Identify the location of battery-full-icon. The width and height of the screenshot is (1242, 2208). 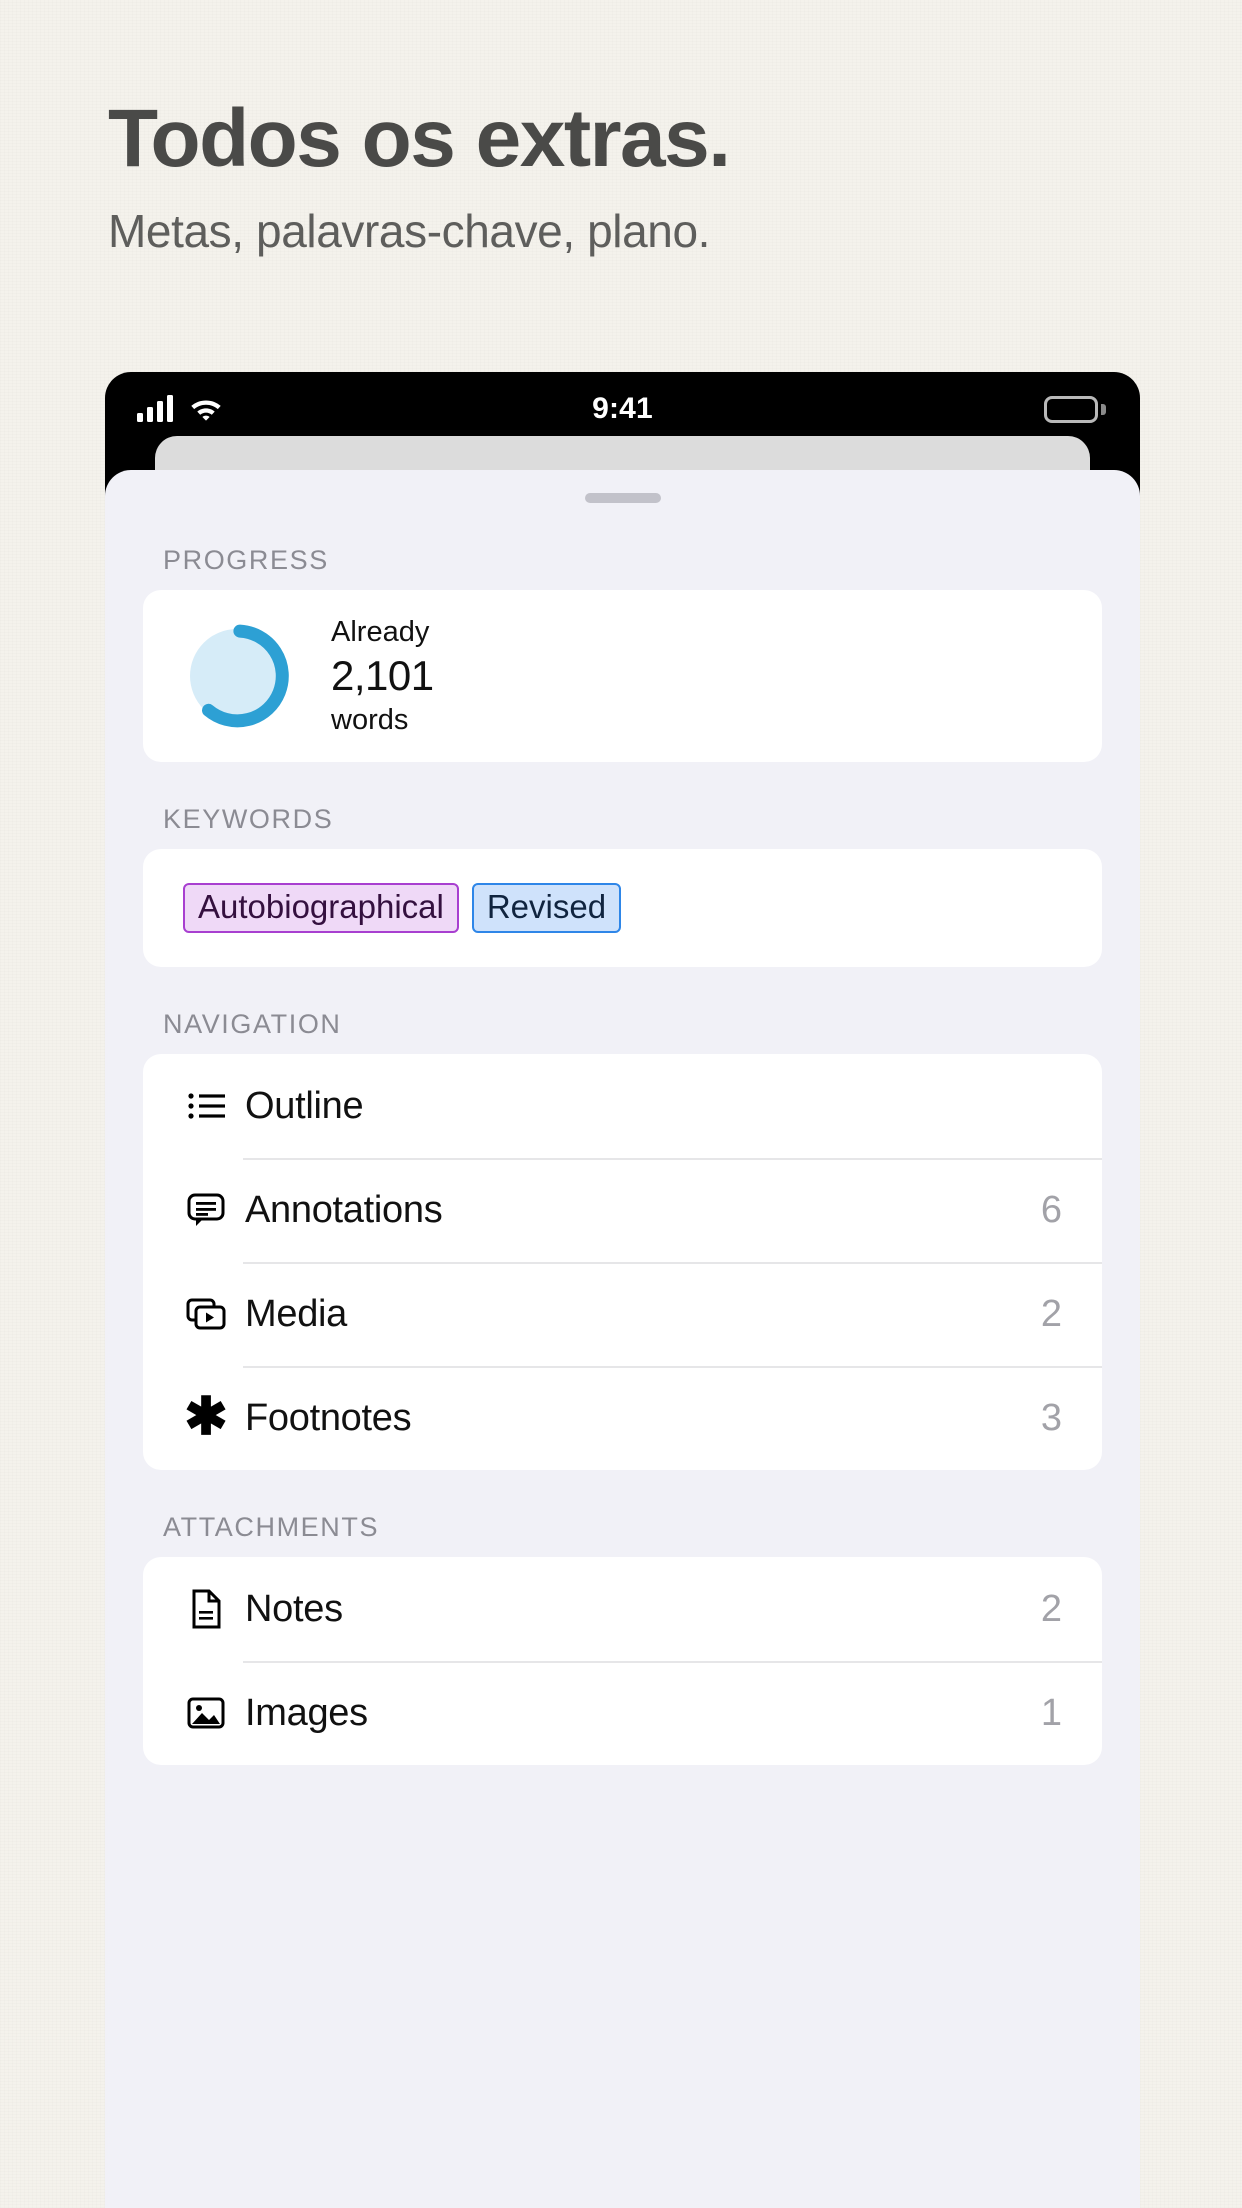
(1075, 409).